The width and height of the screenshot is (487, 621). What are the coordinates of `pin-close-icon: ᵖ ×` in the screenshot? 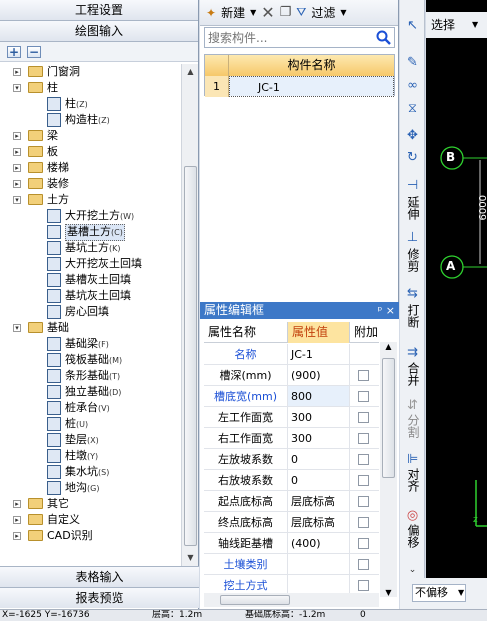 It's located at (386, 310).